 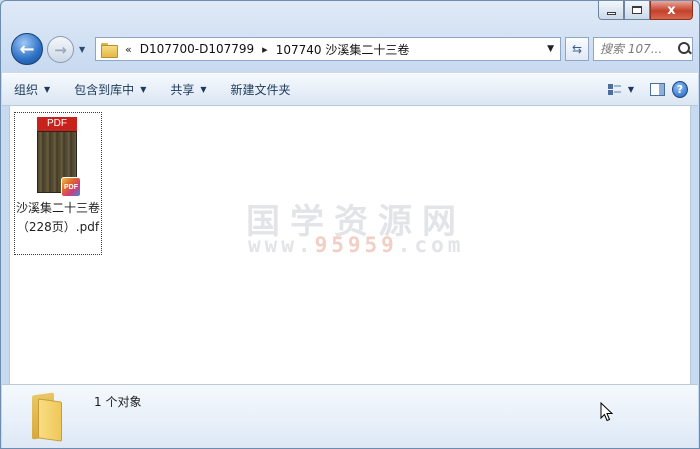 What do you see at coordinates (84, 50) in the screenshot?
I see `recent-pages-dropdown: ▼` at bounding box center [84, 50].